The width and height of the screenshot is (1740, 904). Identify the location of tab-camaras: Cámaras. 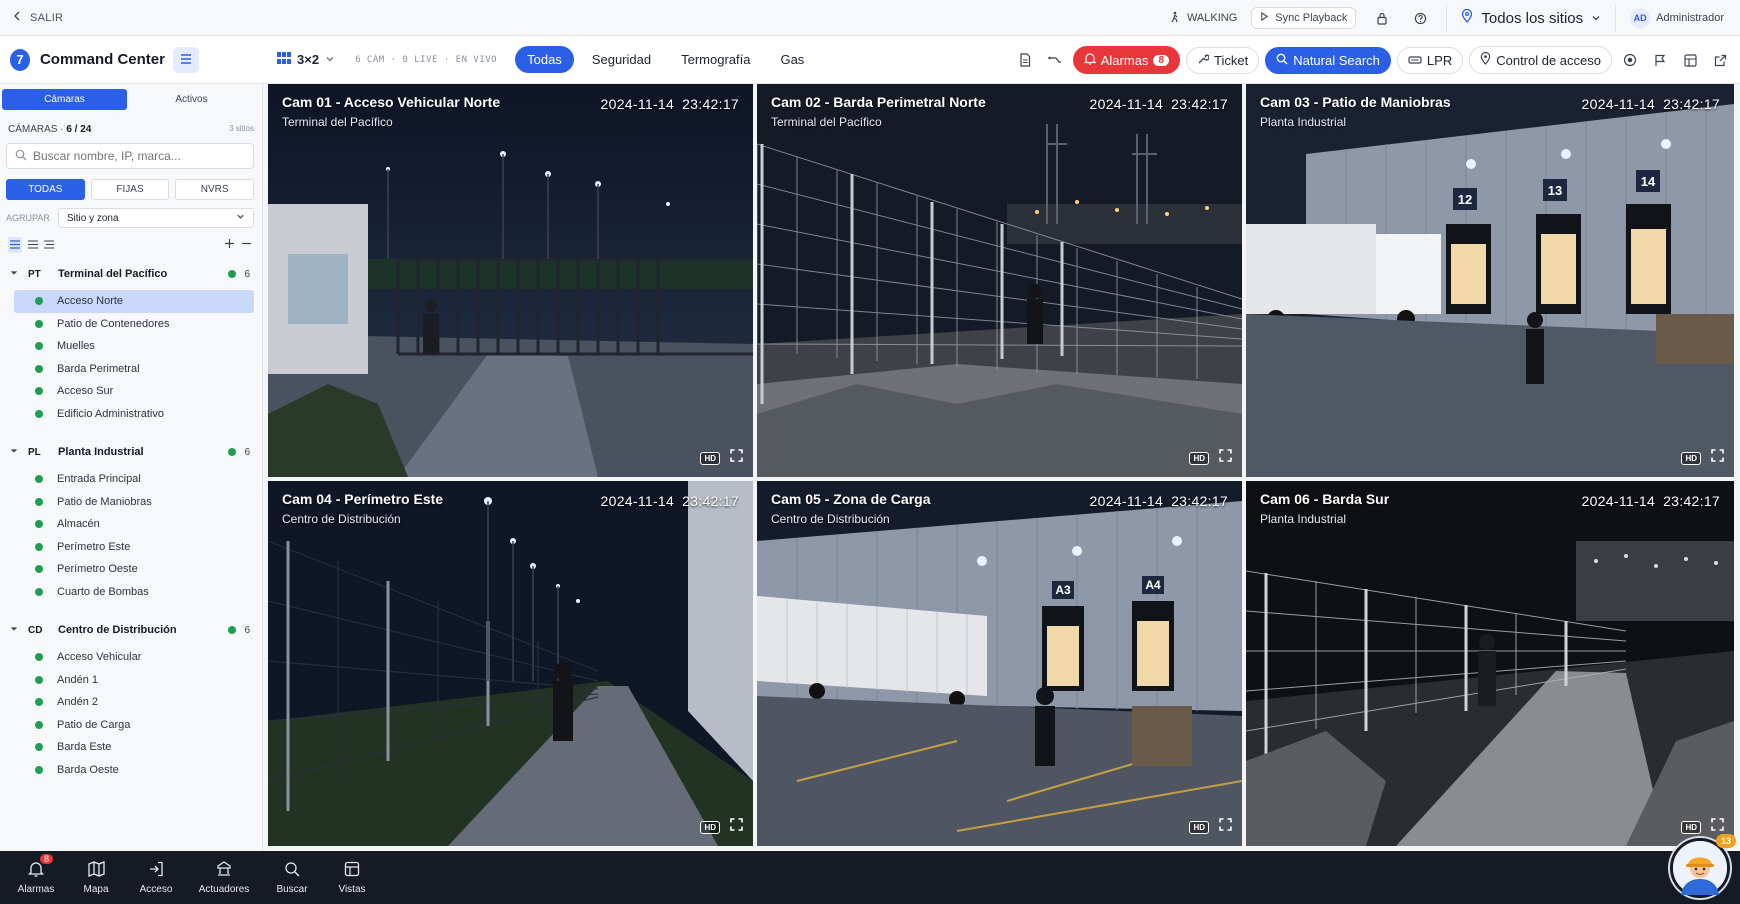
(64, 99).